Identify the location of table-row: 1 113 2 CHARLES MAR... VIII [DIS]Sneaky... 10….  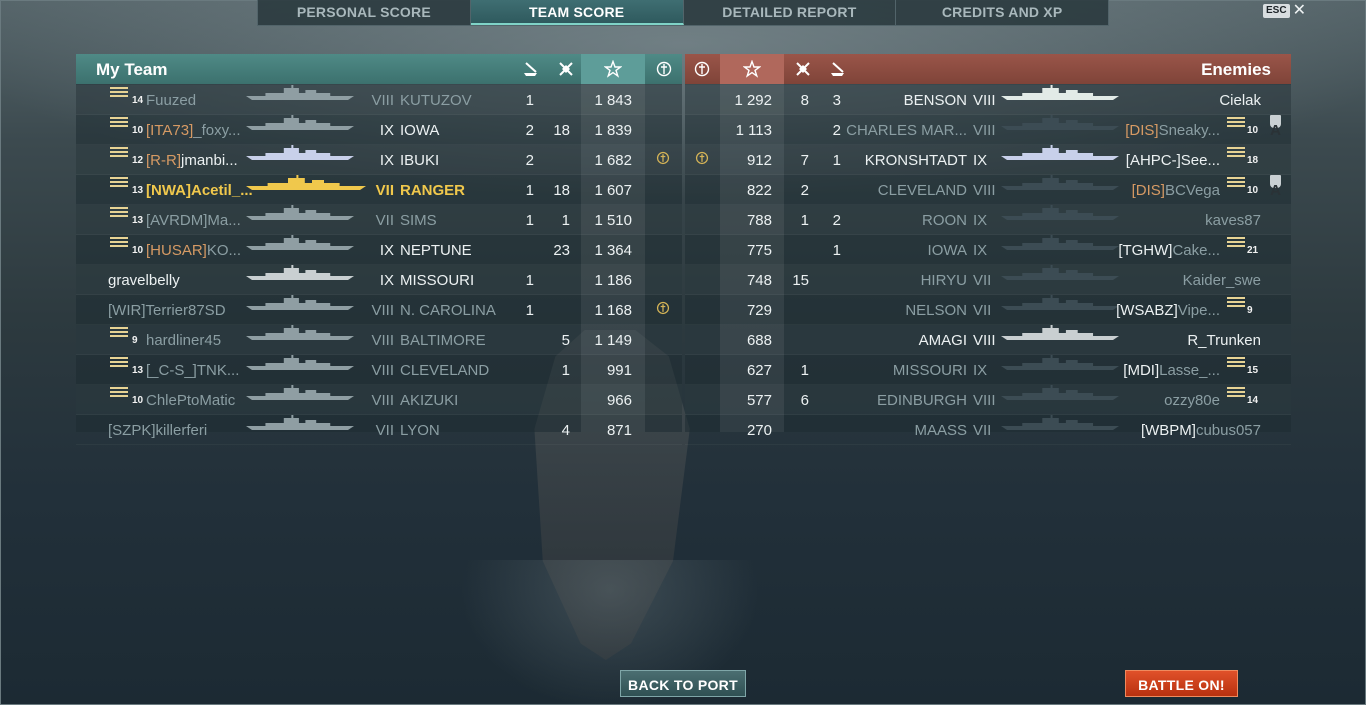
(988, 130).